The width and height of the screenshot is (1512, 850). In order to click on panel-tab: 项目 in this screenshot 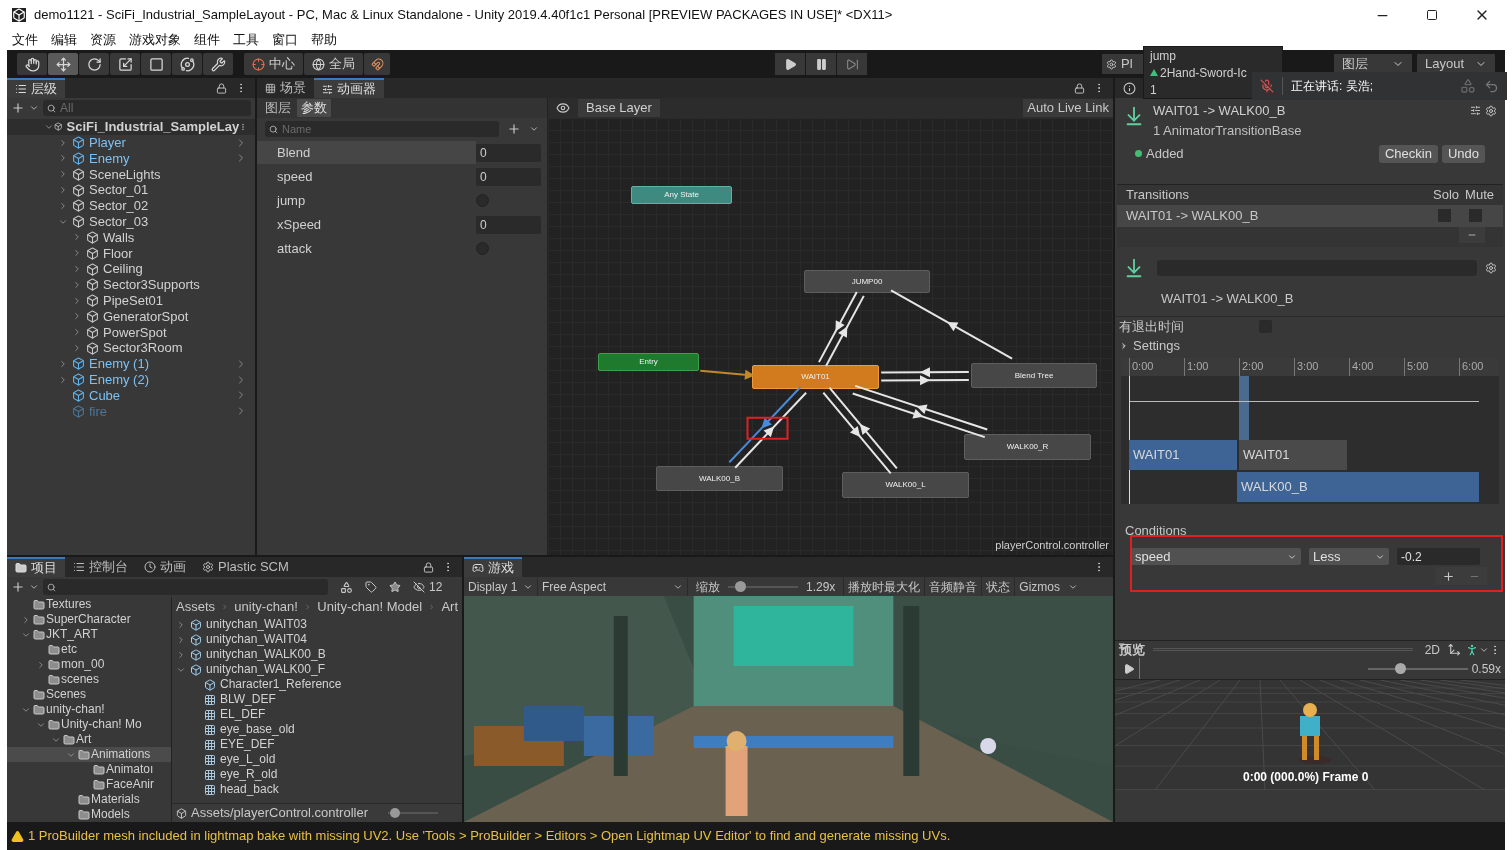, I will do `click(36, 567)`.